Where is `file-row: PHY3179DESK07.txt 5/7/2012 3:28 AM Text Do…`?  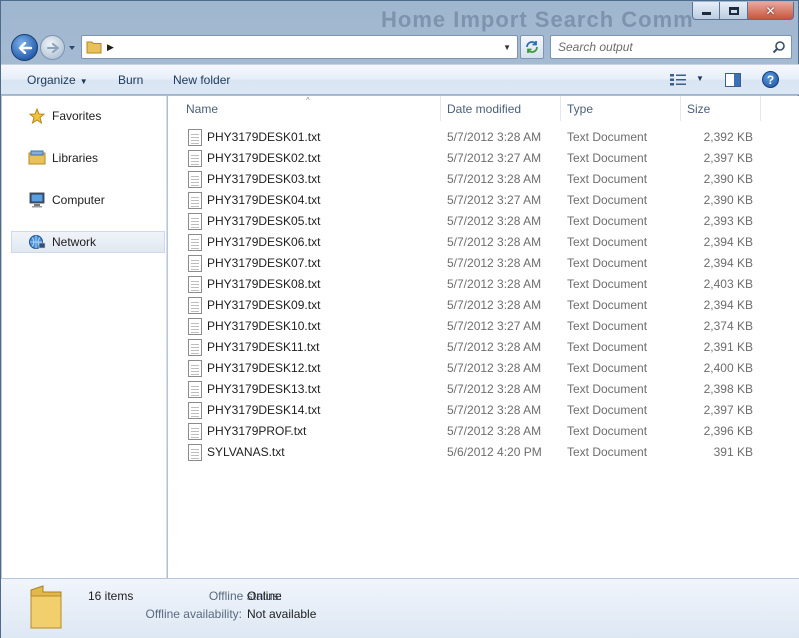 file-row: PHY3179DESK07.txt 5/7/2012 3:28 AM Text Do… is located at coordinates (483, 263).